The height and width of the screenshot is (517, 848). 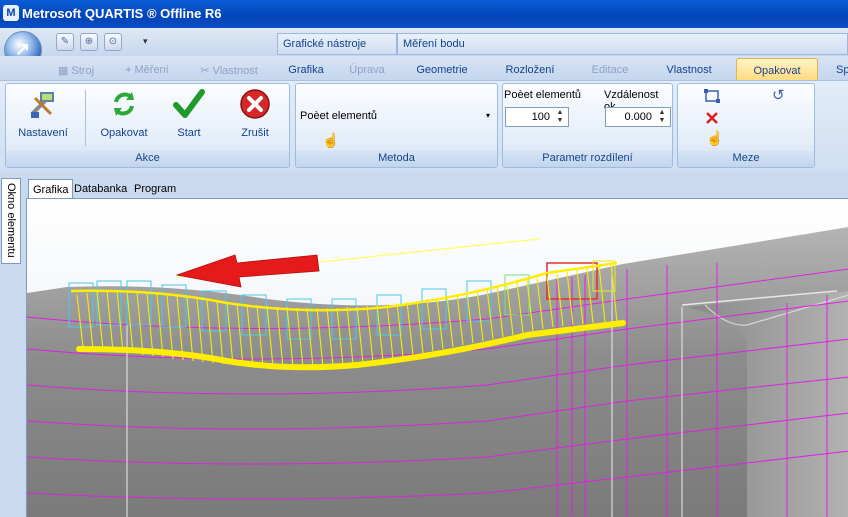 What do you see at coordinates (124, 104) in the screenshot?
I see `repeat-icon` at bounding box center [124, 104].